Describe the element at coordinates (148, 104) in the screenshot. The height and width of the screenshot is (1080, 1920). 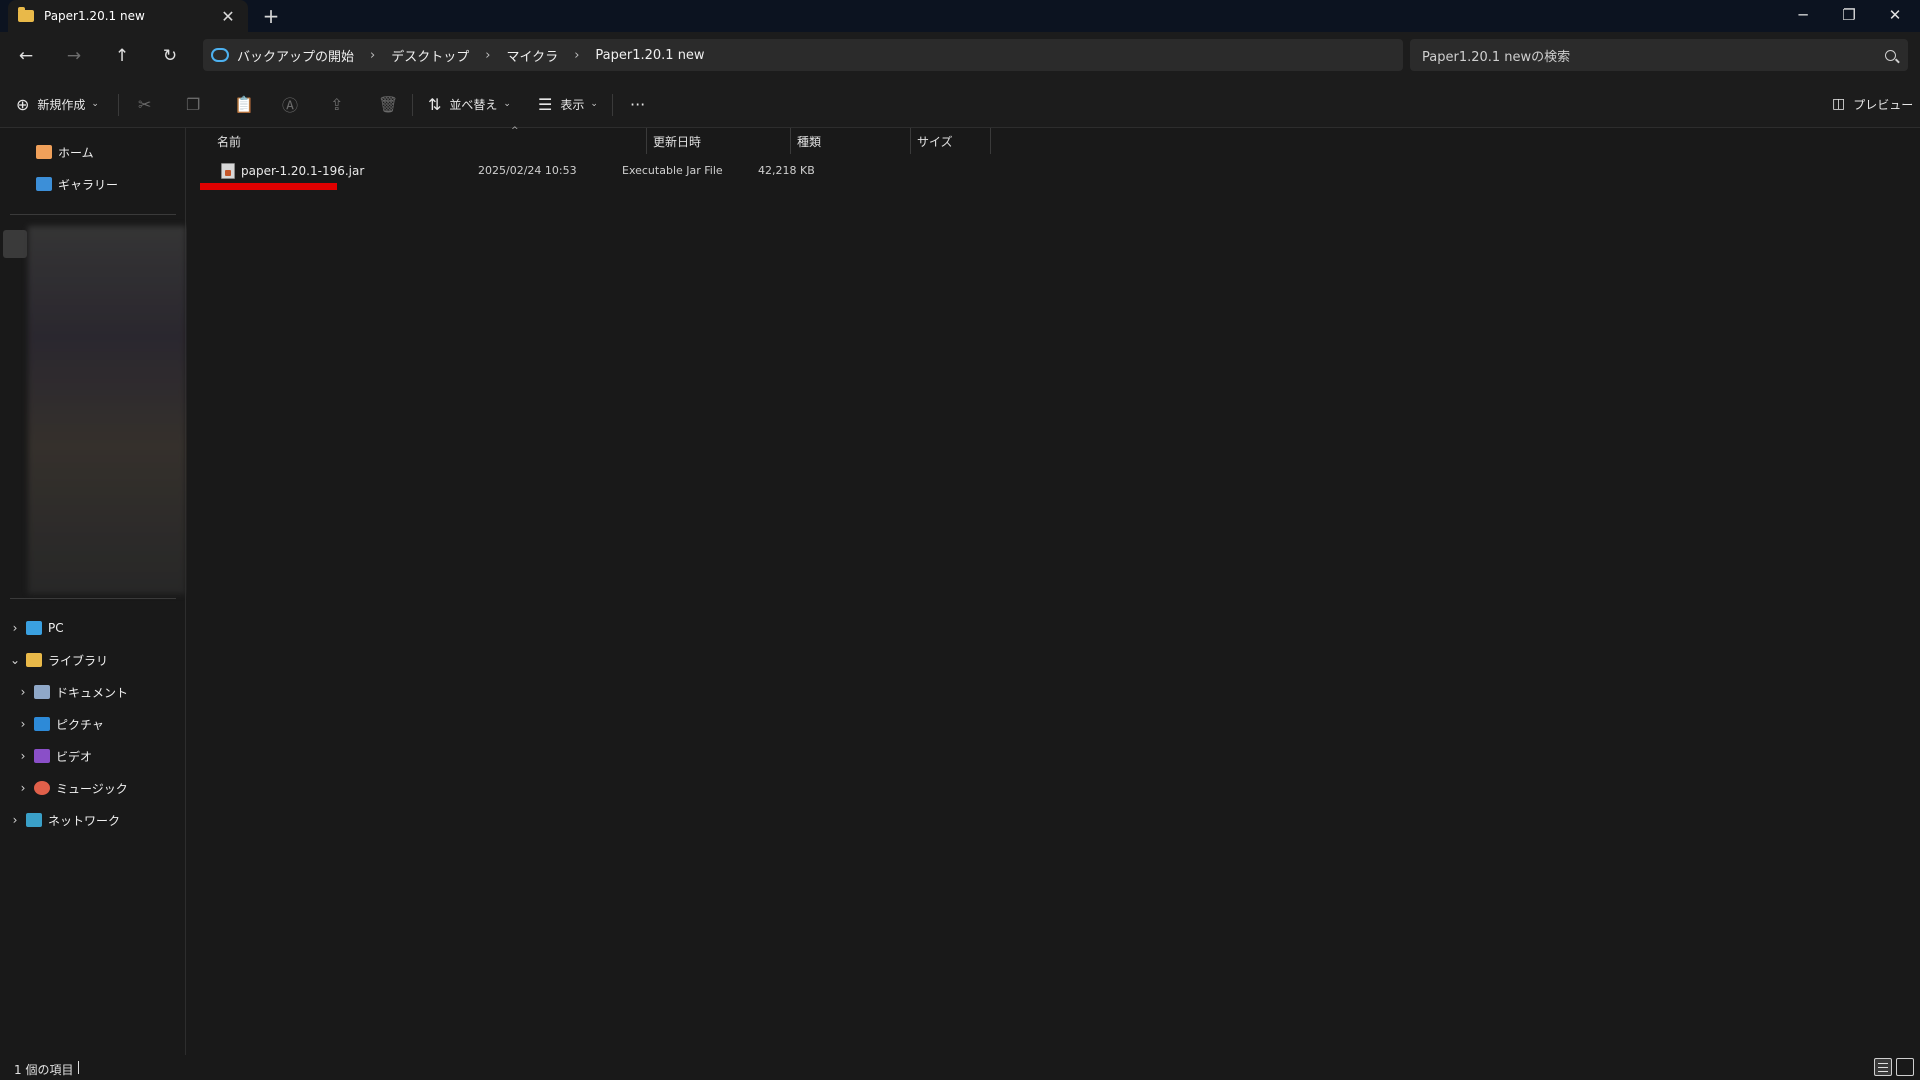
I see `cut-button: ✂` at that location.